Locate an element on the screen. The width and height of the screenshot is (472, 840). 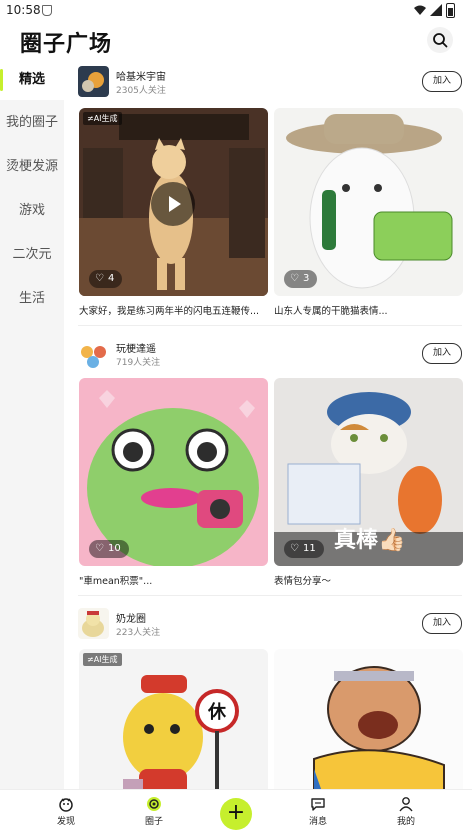
post-card: ≠AI生成 ♡ 4 is located at coordinates (173, 202).